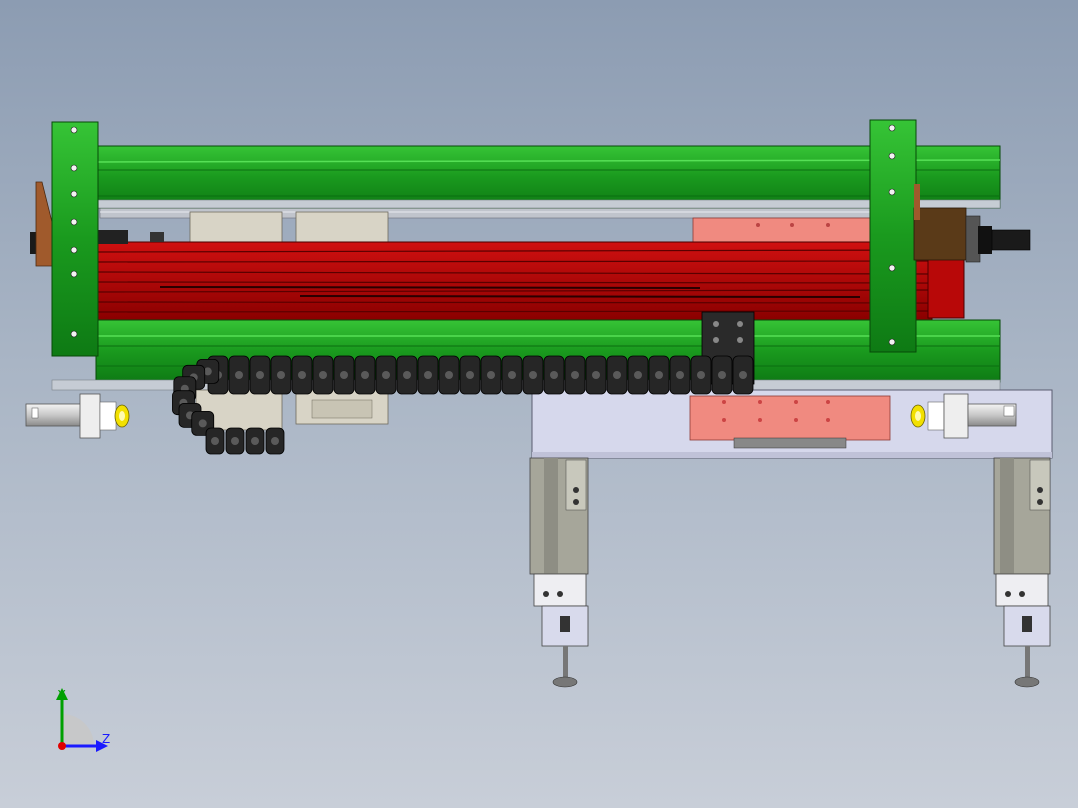 The image size is (1078, 808). I want to click on x-axis-origin, so click(62, 746).